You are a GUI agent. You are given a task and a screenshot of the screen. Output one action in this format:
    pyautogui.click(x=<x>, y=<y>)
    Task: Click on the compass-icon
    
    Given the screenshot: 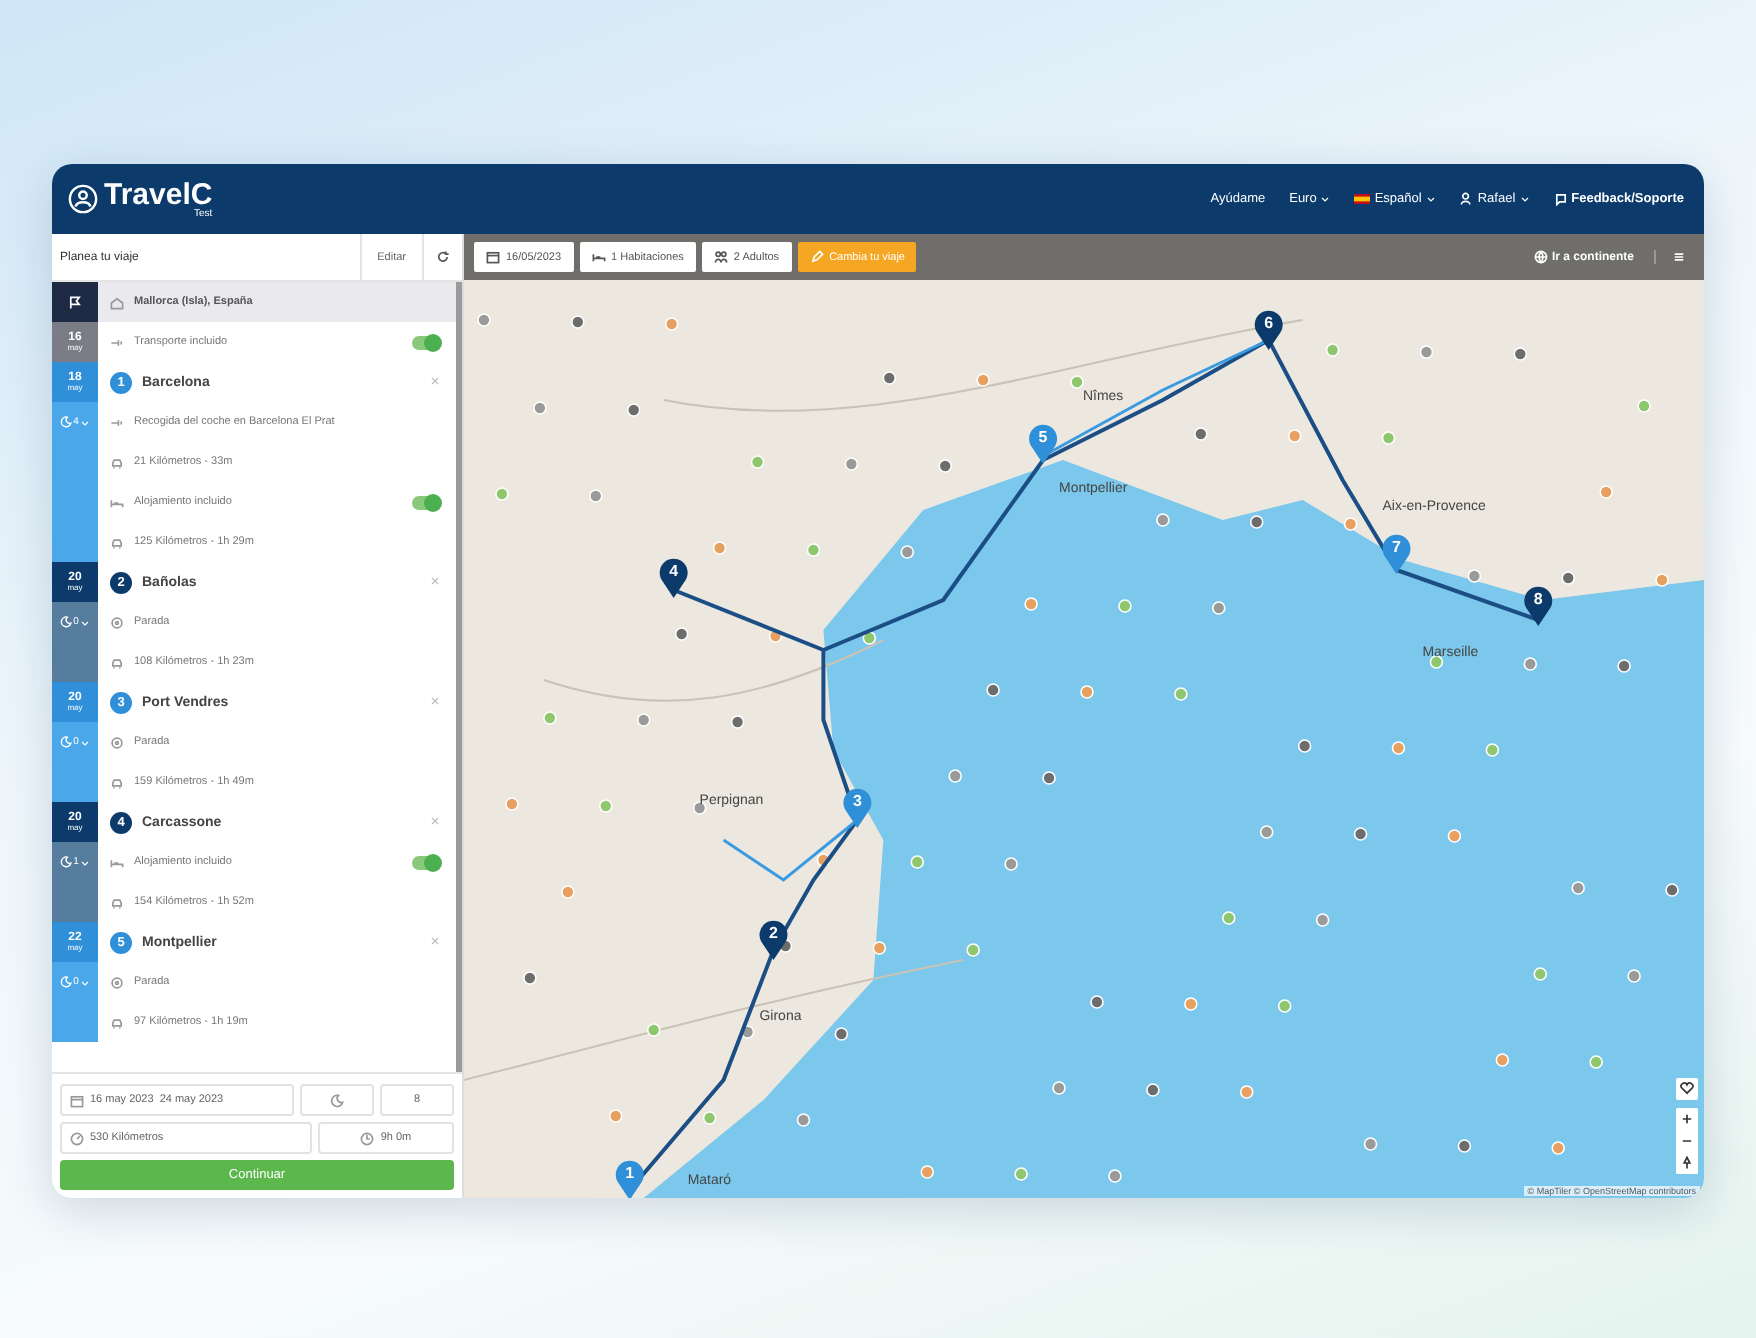 What is the action you would take?
    pyautogui.click(x=1687, y=1163)
    